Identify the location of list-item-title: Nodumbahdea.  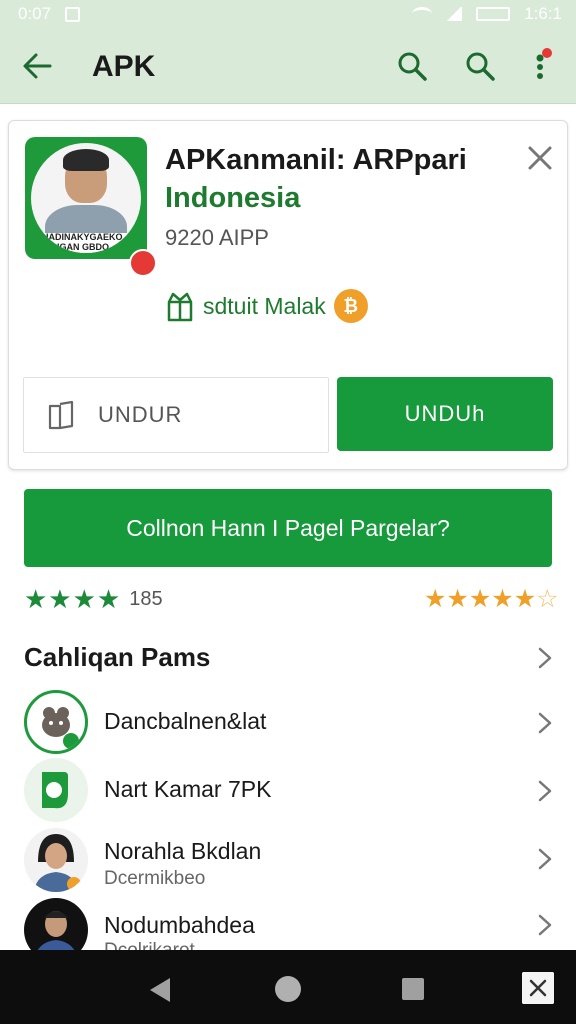
(179, 925).